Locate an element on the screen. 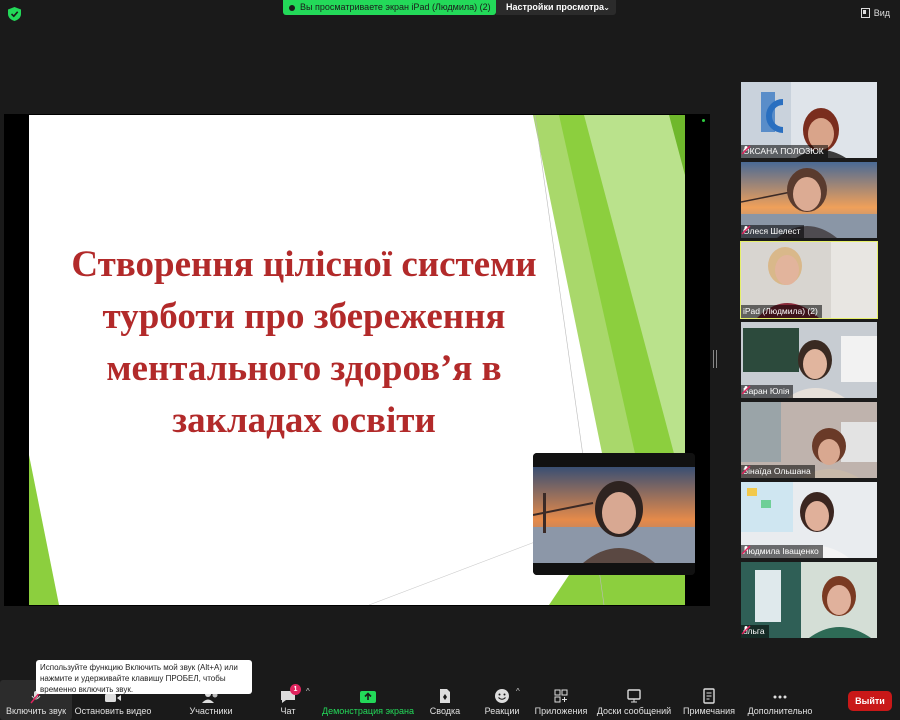 This screenshot has height=720, width=900. chevron-down-icon: ⌄ is located at coordinates (606, 7).